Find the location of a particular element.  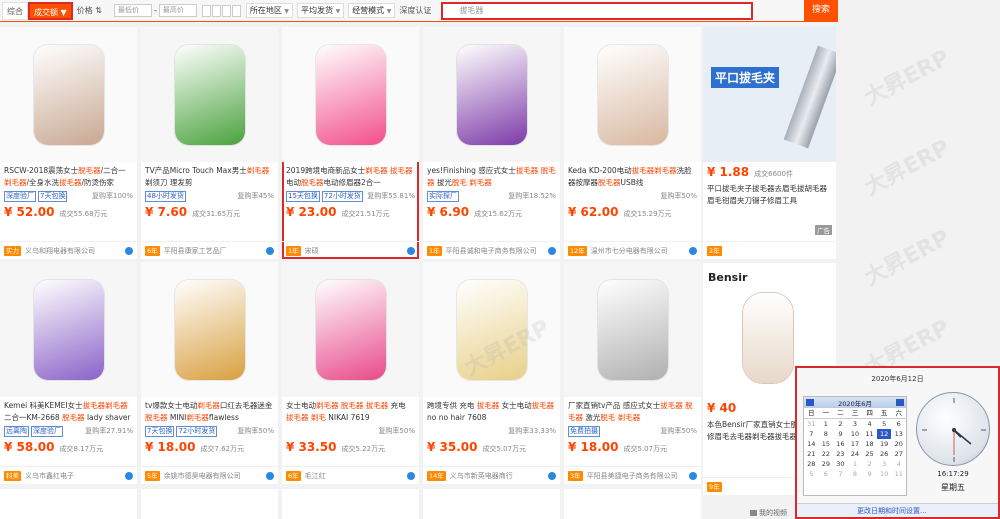

product-title: 女士电动剃毛器 脱毛器 拔毛器 充电 拔毛器 剃毛 NIKAI 7619 is located at coordinates (350, 410).